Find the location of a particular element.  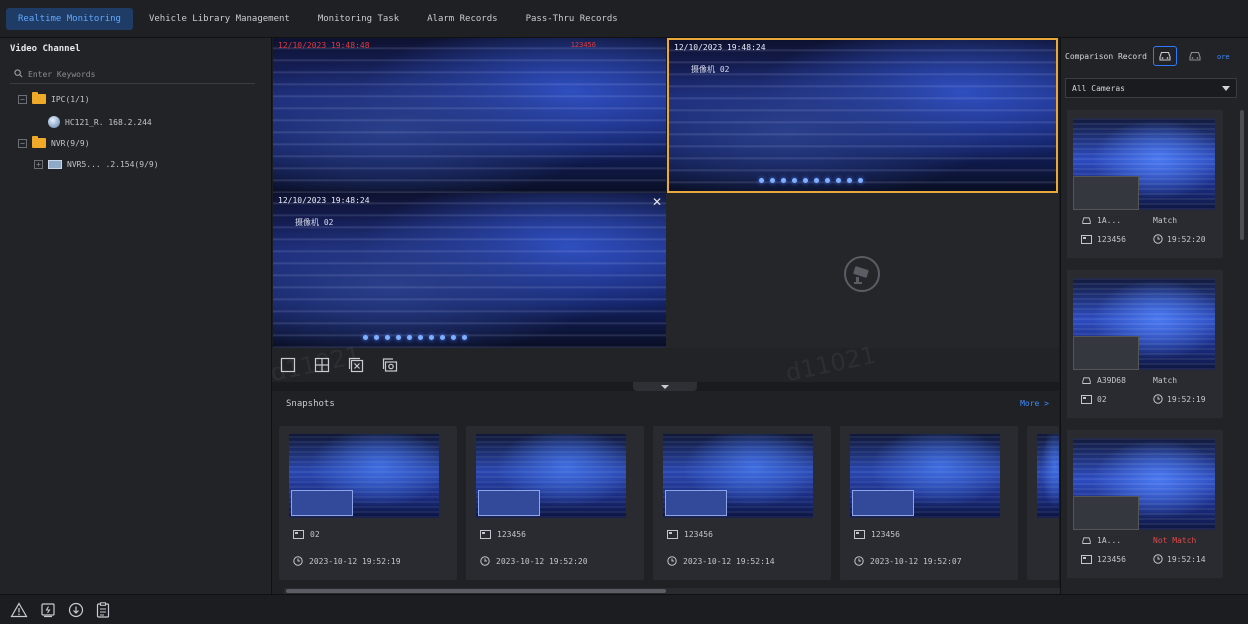

tab-alarm-records: Alarm Records is located at coordinates (462, 19).